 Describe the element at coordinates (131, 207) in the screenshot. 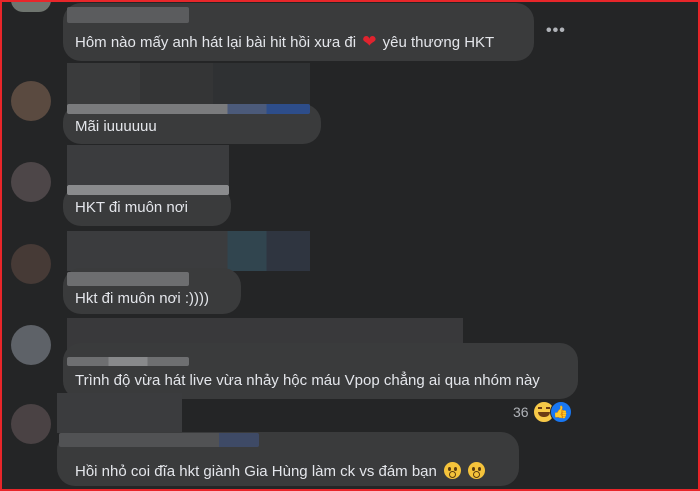

I see `comment-text: HKT đi muôn nơi` at that location.